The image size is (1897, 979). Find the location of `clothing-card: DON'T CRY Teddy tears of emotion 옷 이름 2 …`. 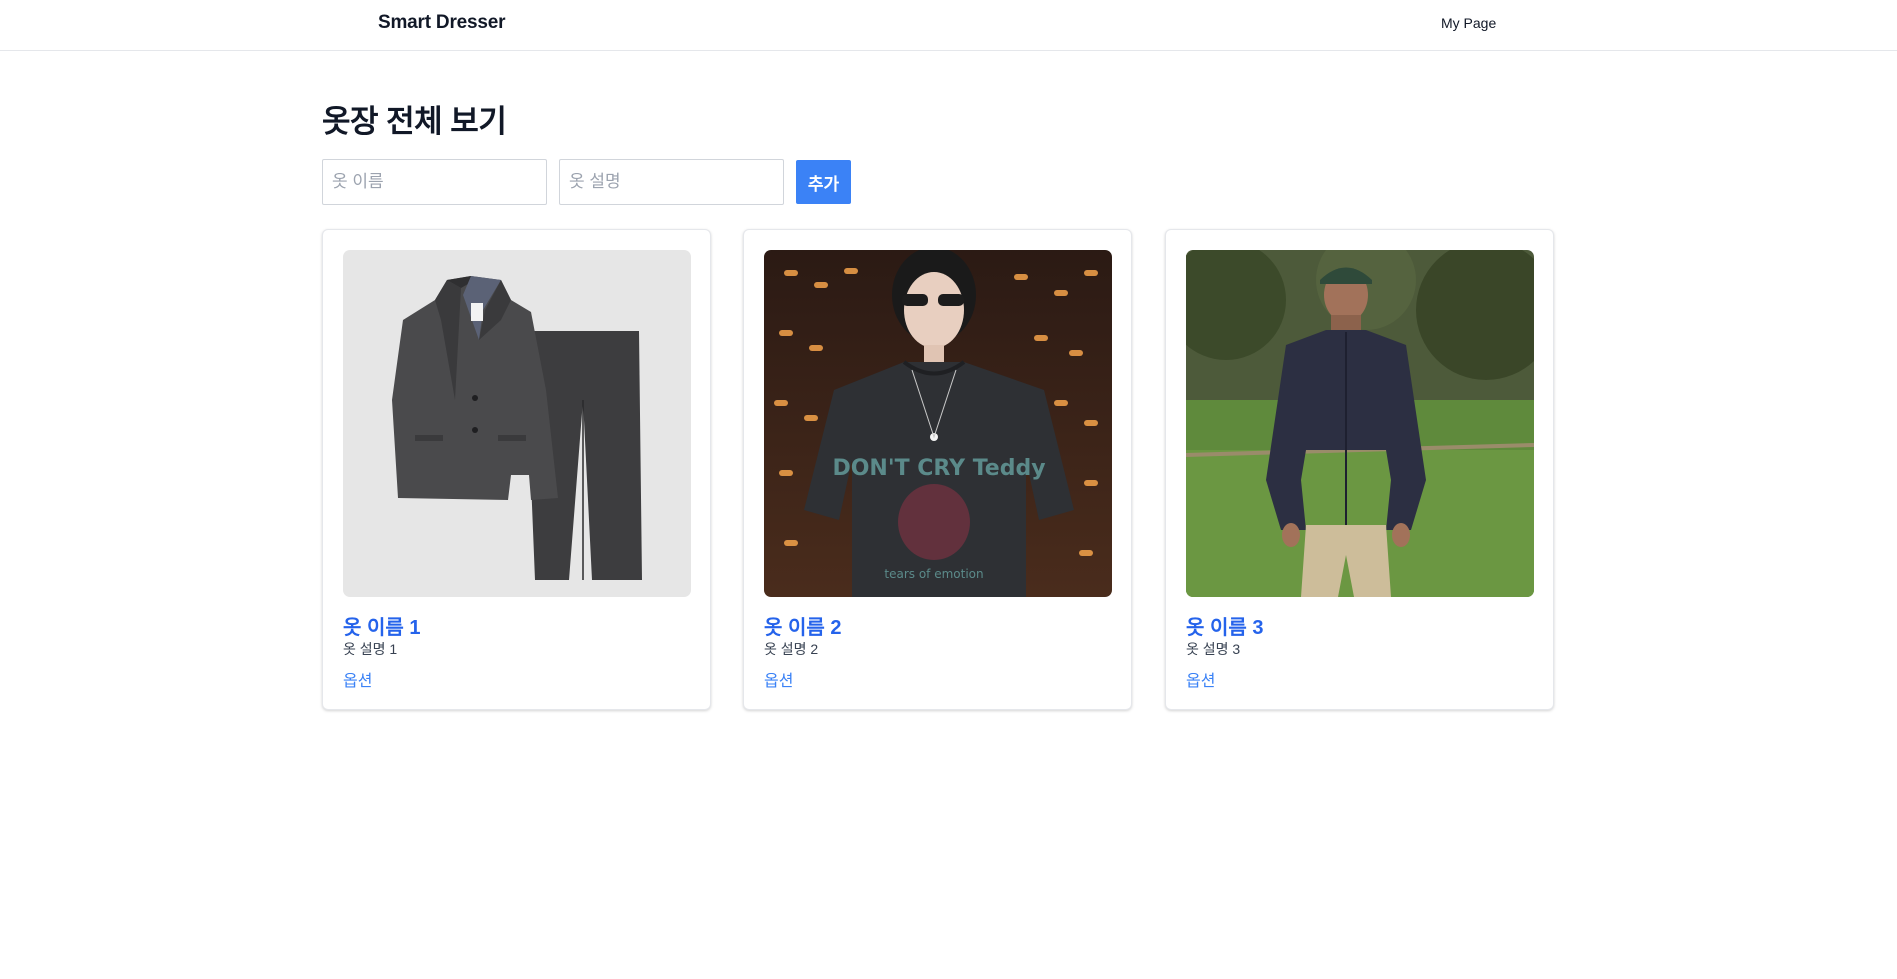

clothing-card: DON'T CRY Teddy tears of emotion 옷 이름 2 … is located at coordinates (937, 469).